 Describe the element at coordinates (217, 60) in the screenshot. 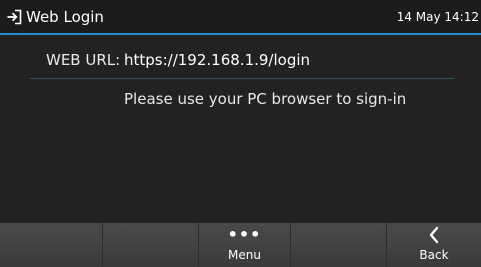

I see `web-url-value: https://192.168.1.9/login` at that location.